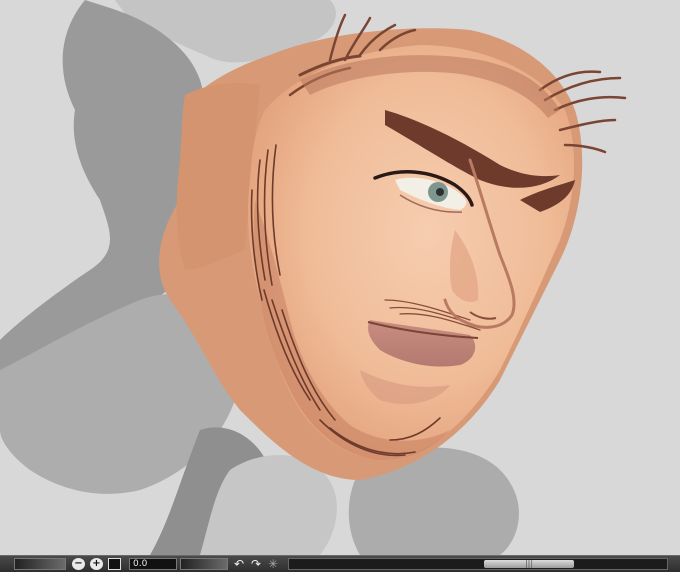 This screenshot has height=572, width=680. Describe the element at coordinates (78, 564) in the screenshot. I see `zoom-out-icon: −` at that location.